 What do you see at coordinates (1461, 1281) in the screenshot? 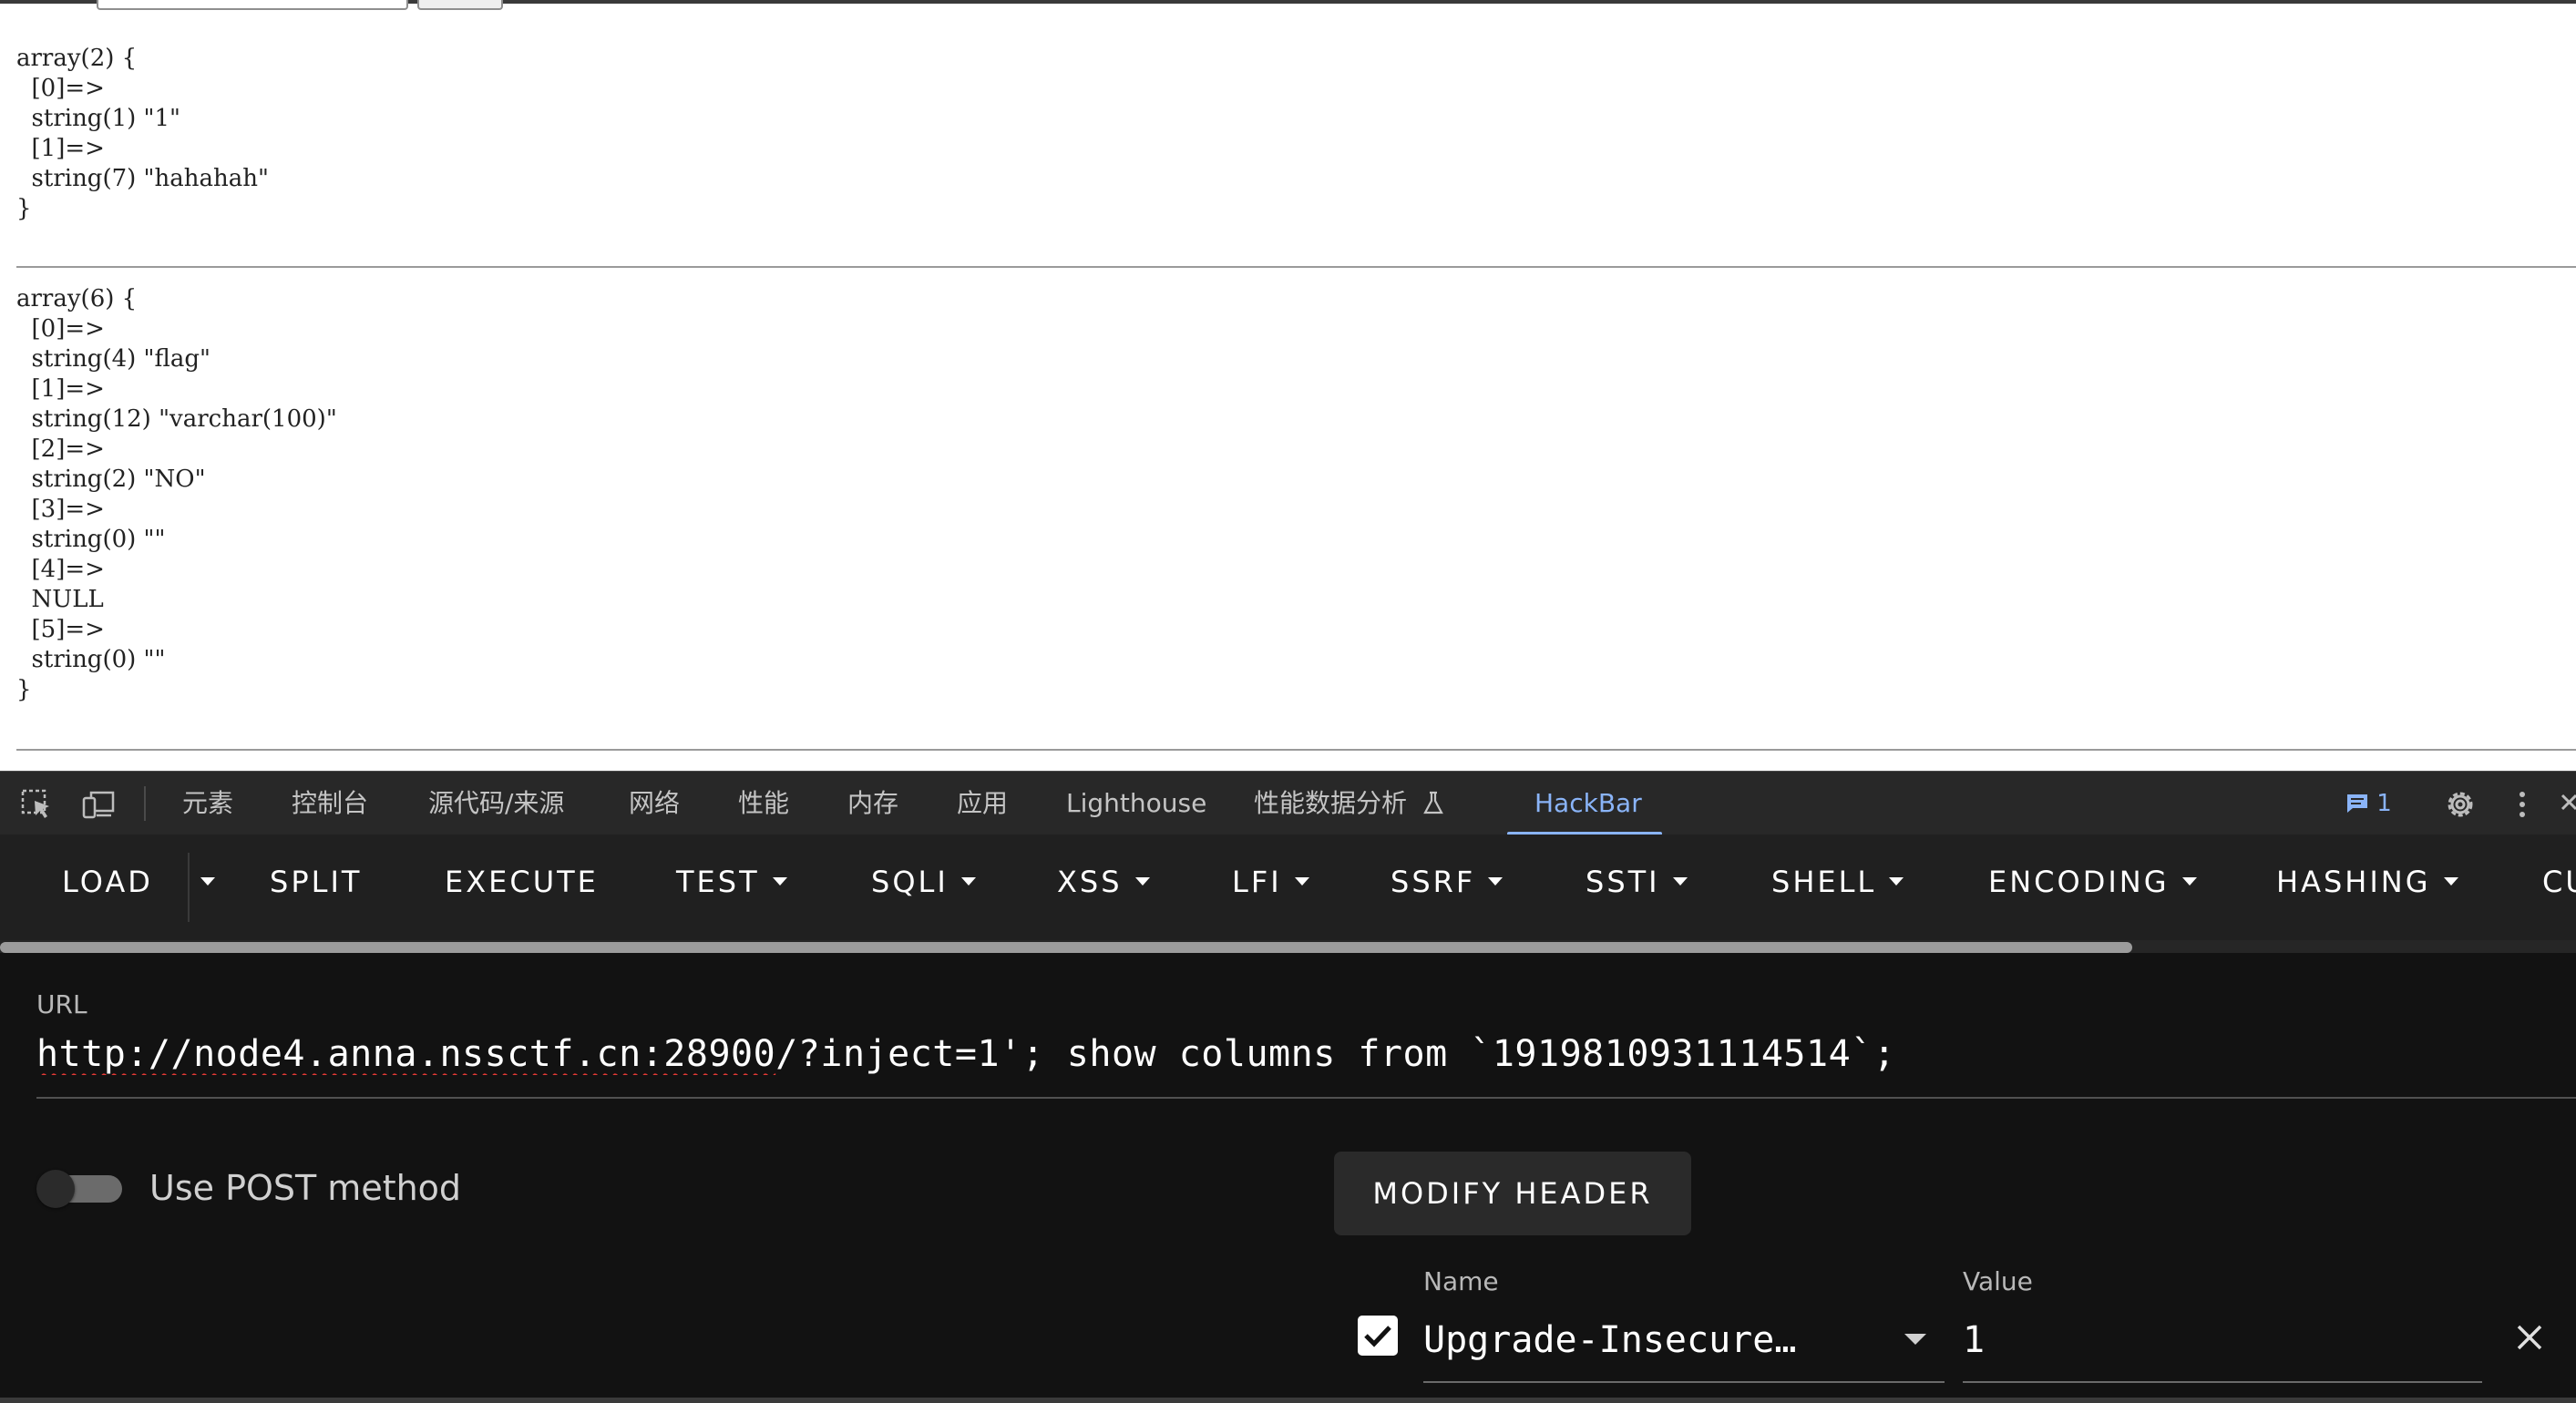
I see `header-name-label: Name` at bounding box center [1461, 1281].